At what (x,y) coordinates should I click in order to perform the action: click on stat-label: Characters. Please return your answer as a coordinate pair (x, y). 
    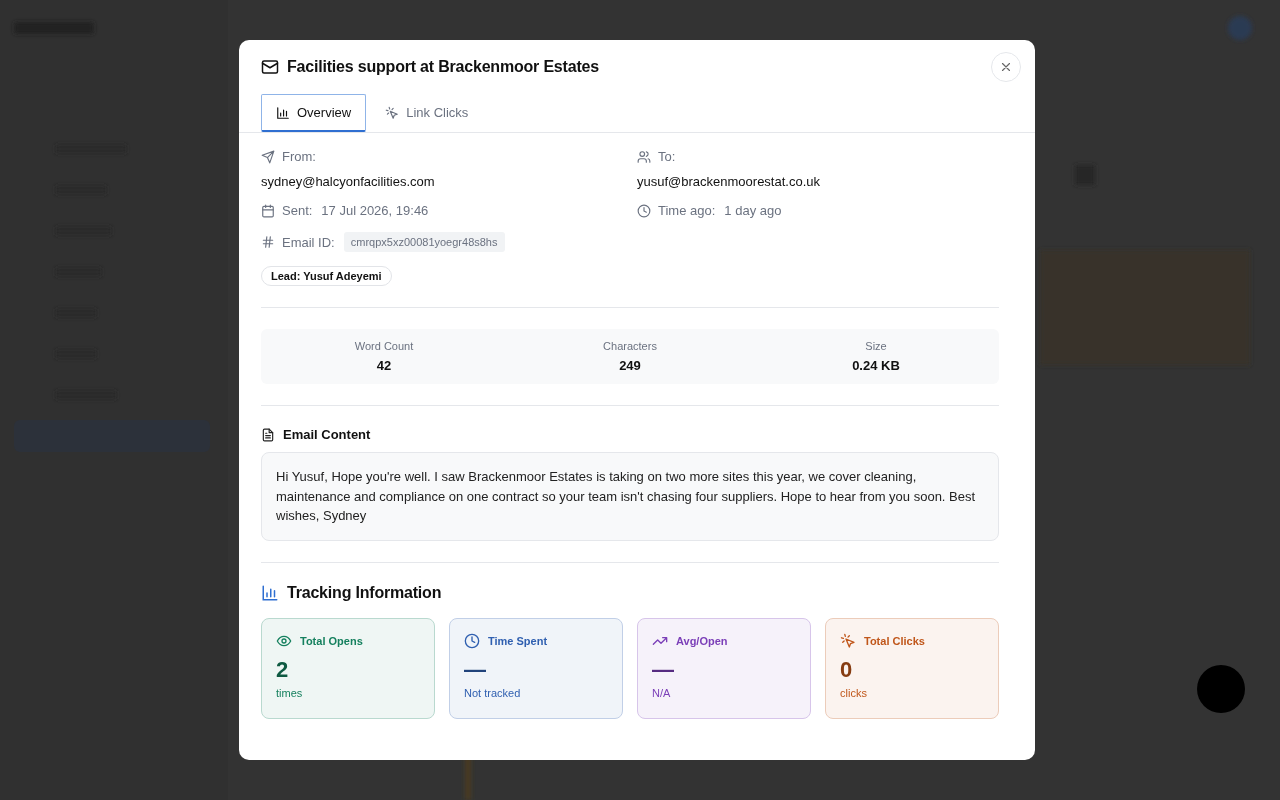
    Looking at the image, I should click on (630, 346).